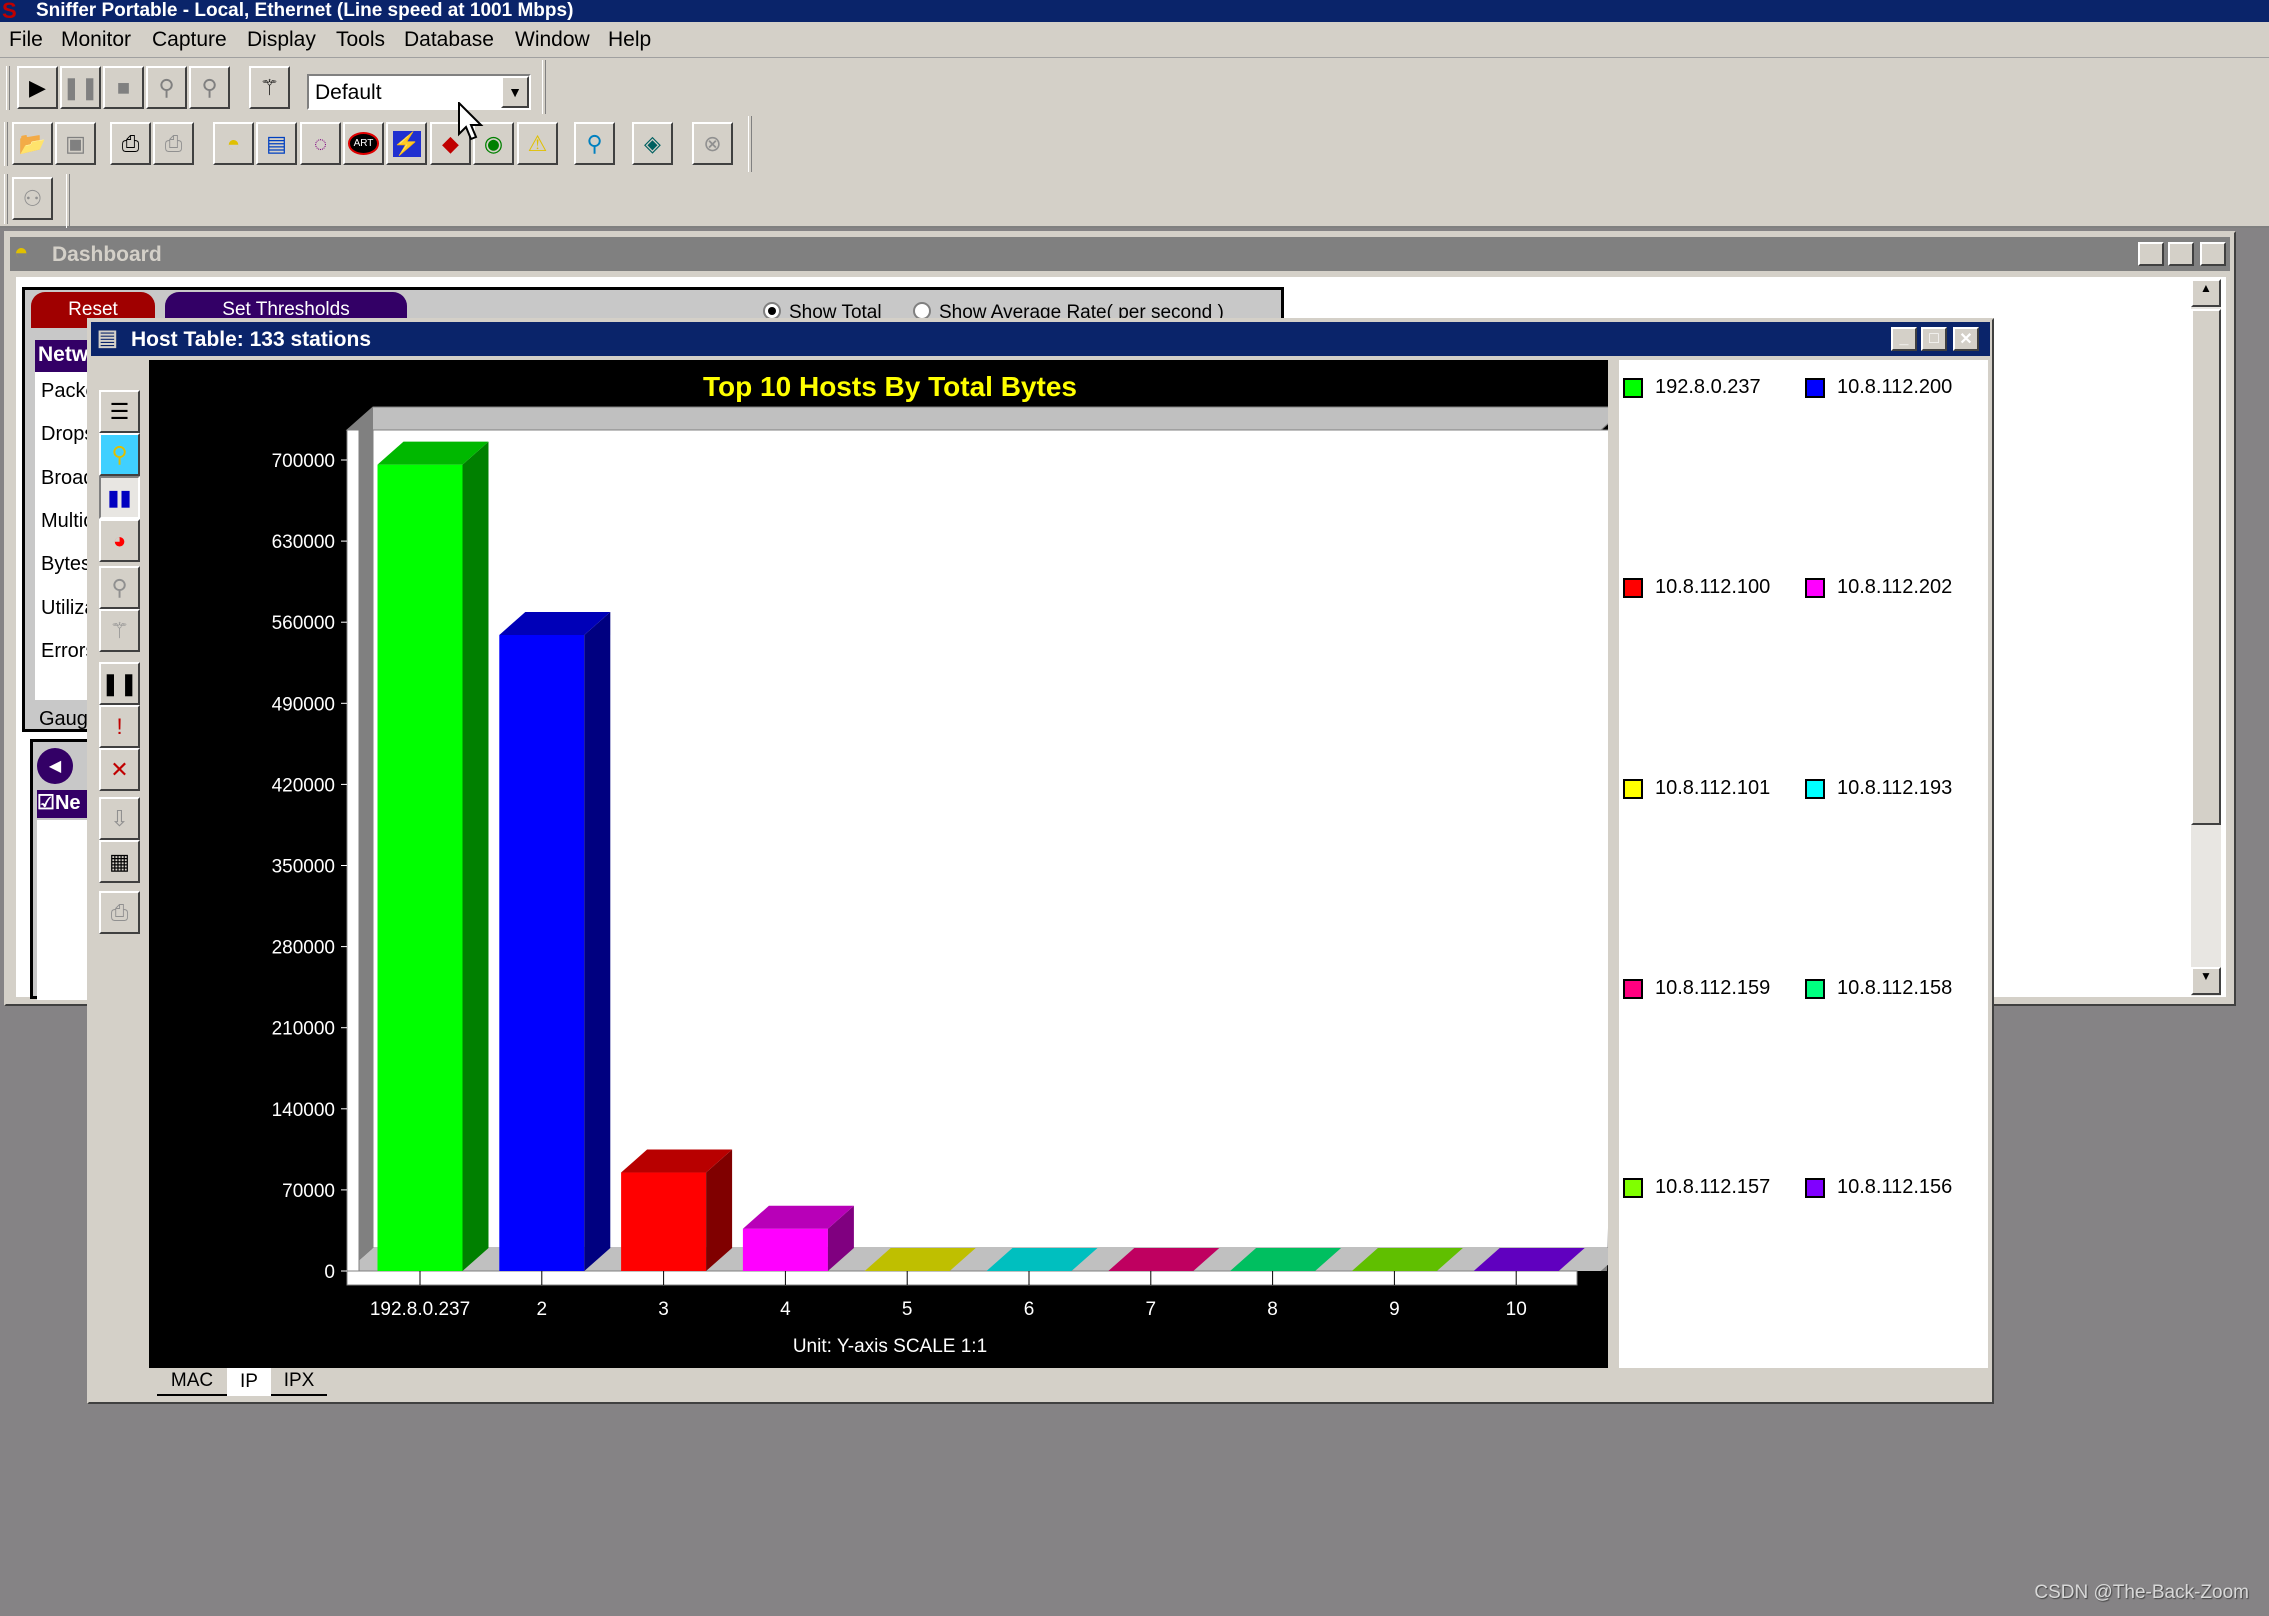  I want to click on clear-button: ✕, so click(119, 769).